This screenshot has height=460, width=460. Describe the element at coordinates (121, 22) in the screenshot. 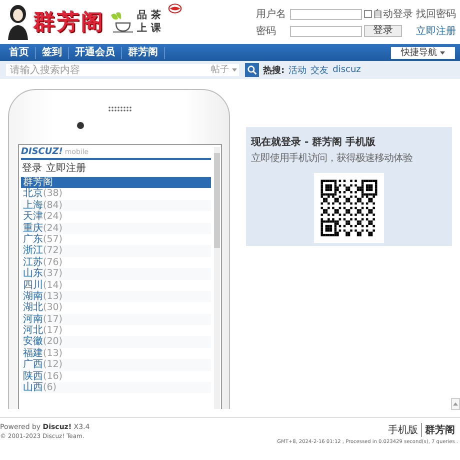

I see `tea-cup-icon` at that location.